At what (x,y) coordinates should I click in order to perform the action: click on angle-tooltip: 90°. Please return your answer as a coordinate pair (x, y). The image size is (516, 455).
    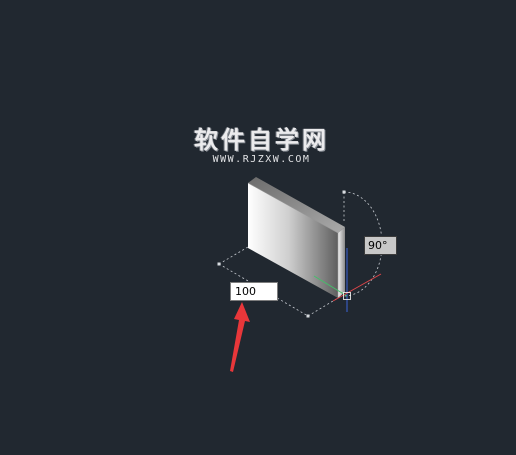
    Looking at the image, I should click on (380, 245).